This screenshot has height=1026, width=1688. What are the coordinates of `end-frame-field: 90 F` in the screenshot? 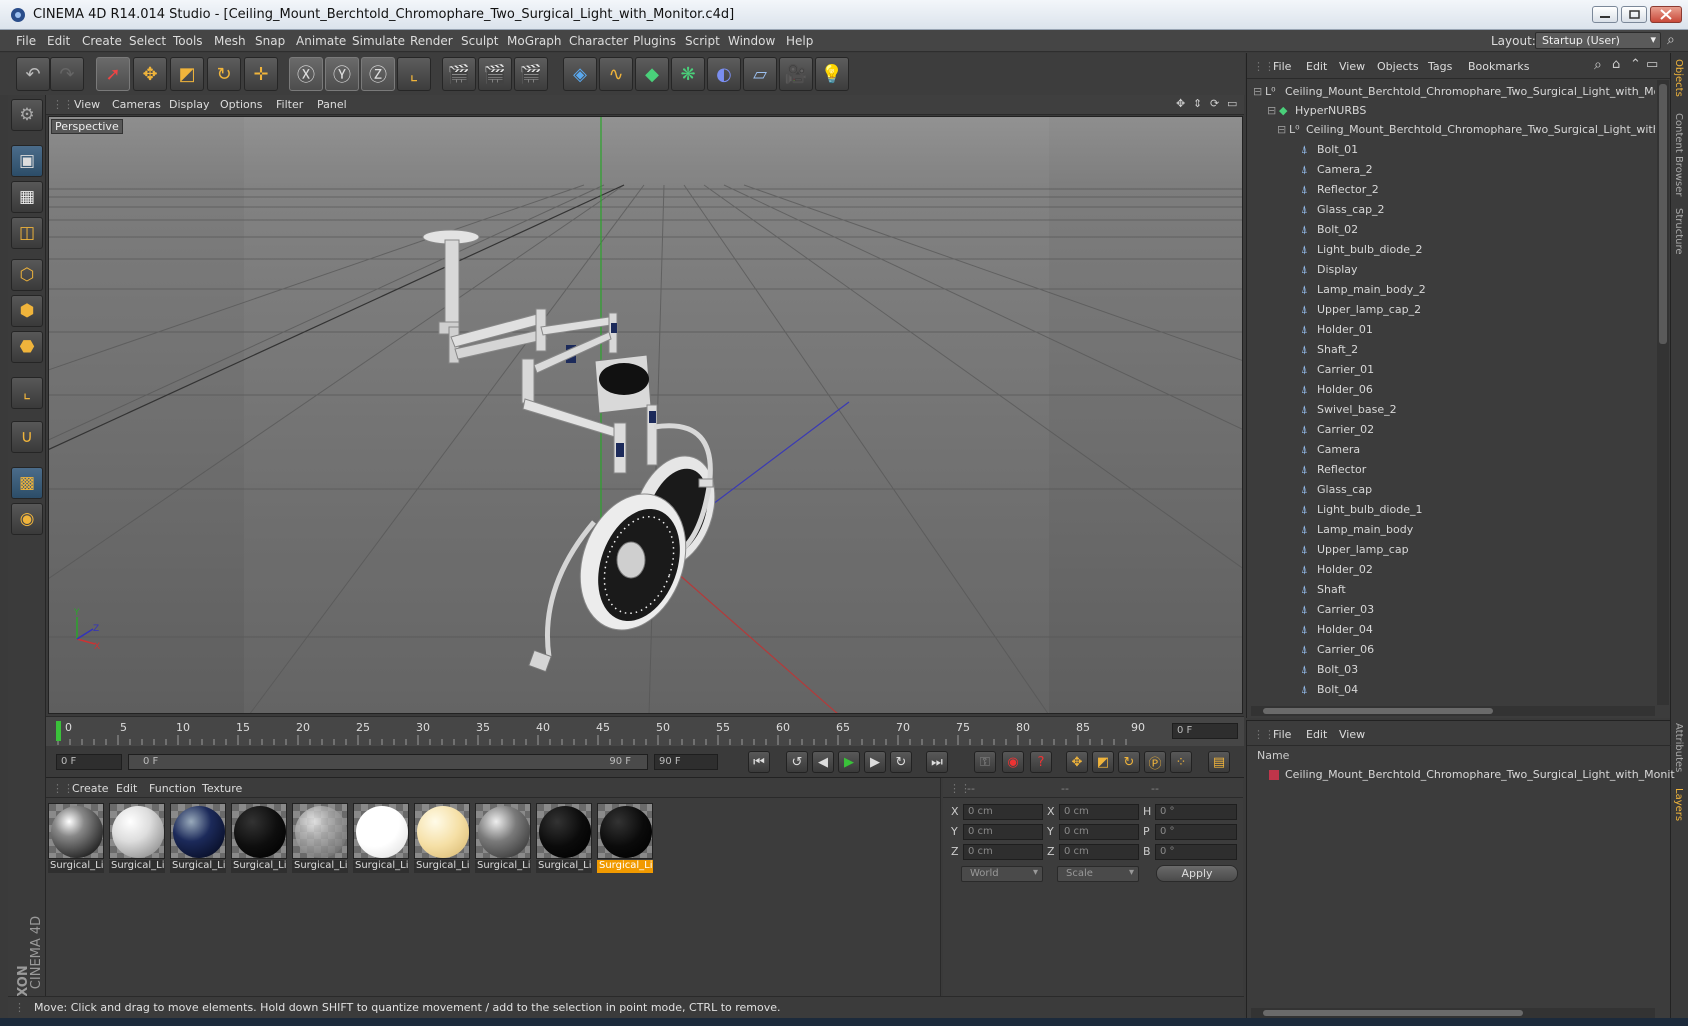 It's located at (686, 762).